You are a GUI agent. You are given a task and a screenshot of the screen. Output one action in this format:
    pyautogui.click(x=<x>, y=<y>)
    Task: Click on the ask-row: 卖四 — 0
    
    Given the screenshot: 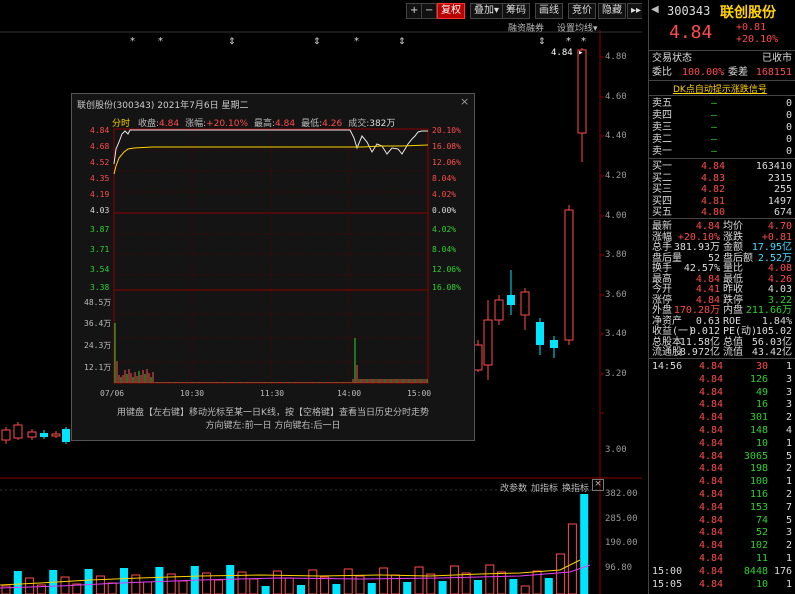 What is the action you would take?
    pyautogui.click(x=722, y=116)
    